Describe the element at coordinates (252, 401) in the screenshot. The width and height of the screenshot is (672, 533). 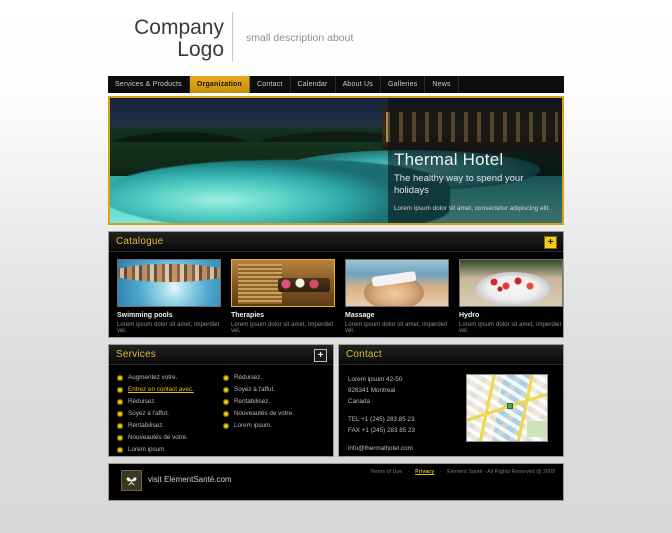
I see `service-label: Rentabilisez.` at that location.